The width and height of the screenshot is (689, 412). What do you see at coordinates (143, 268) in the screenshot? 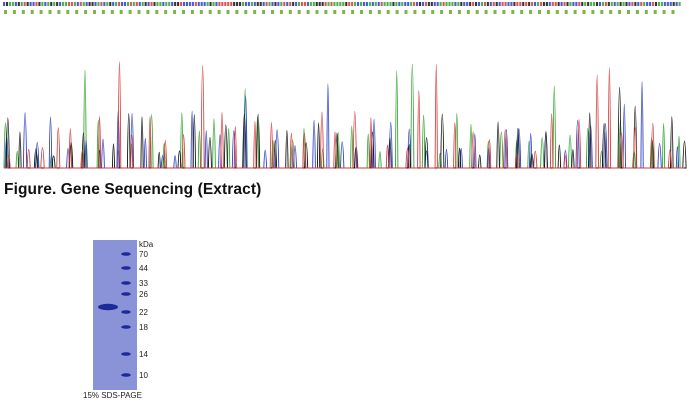
I see `marker-label: 44` at bounding box center [143, 268].